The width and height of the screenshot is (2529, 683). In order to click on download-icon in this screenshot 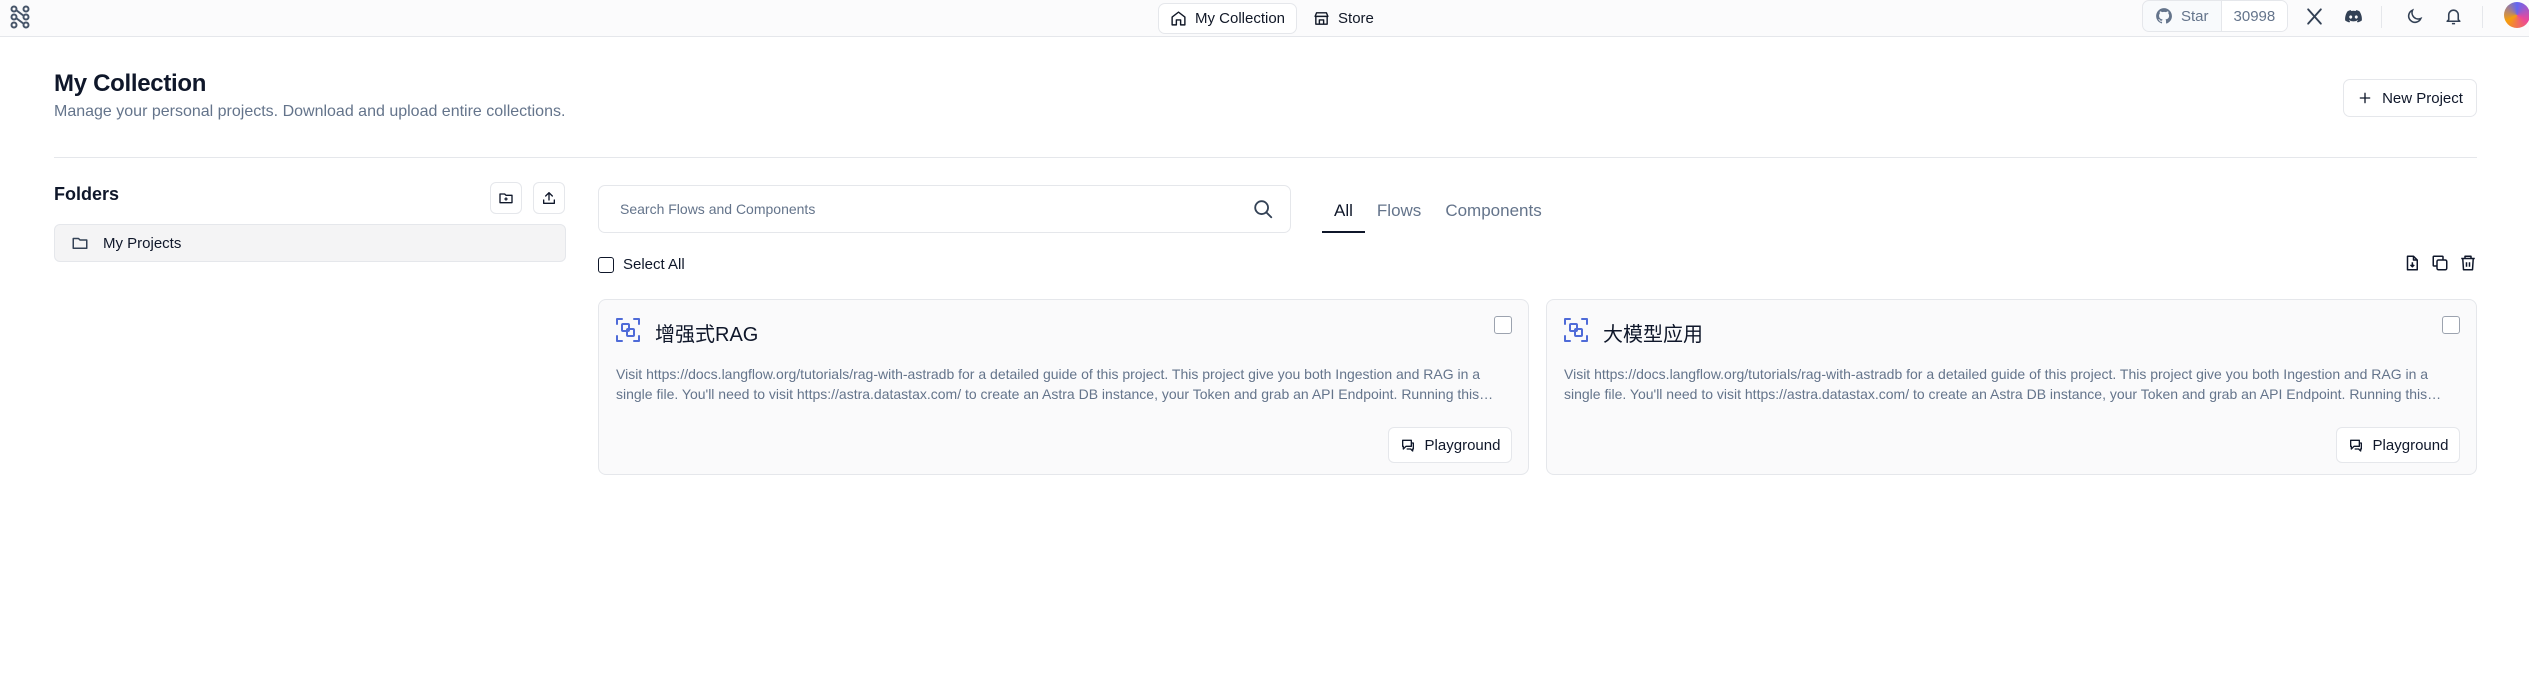, I will do `click(2412, 263)`.